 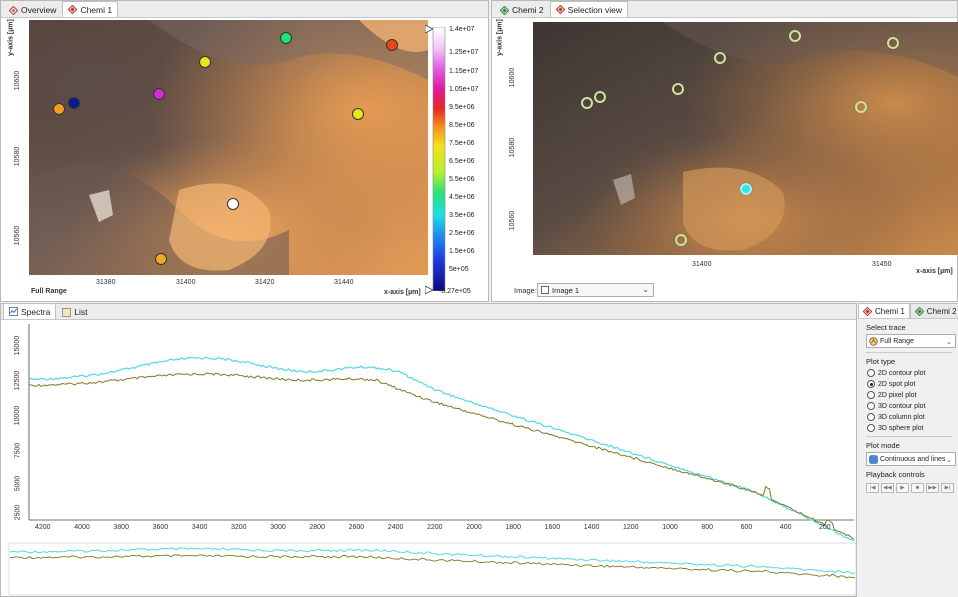 I want to click on tab-overview: Overview, so click(x=32, y=9).